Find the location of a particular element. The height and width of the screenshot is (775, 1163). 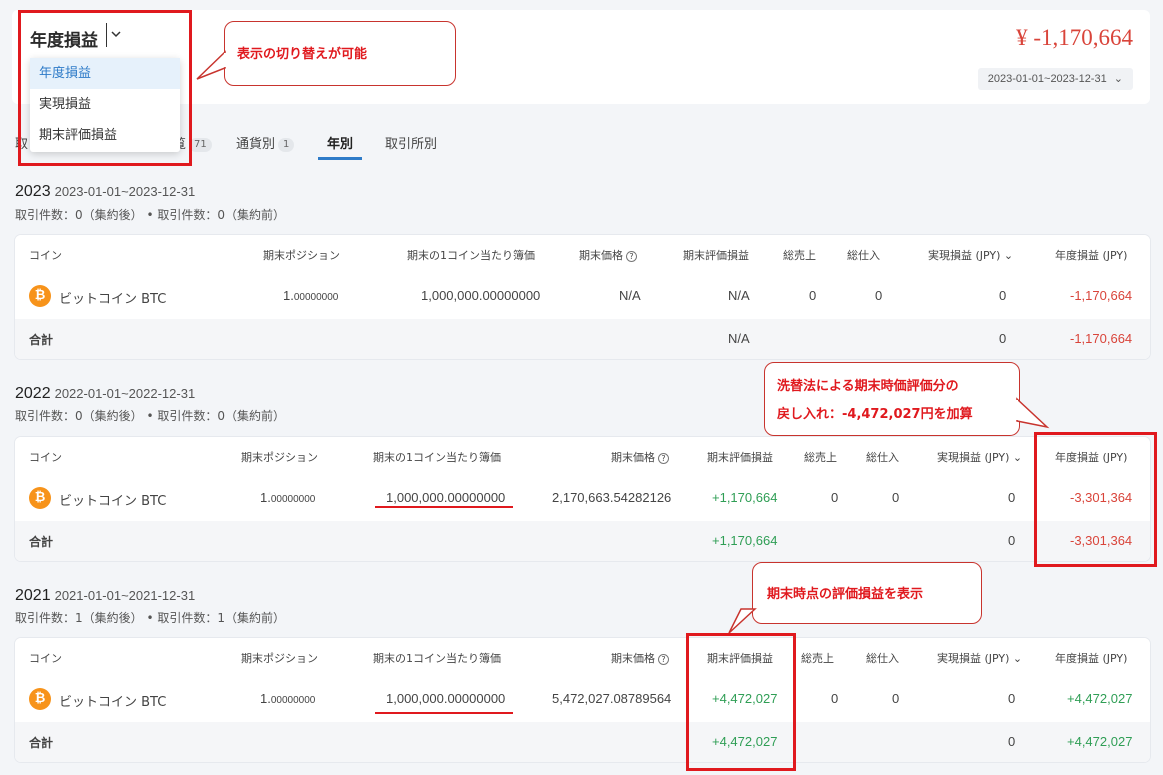

transaction-count: 取引件数：1（集約後） • 取引件数：1（集約前） is located at coordinates (150, 618).